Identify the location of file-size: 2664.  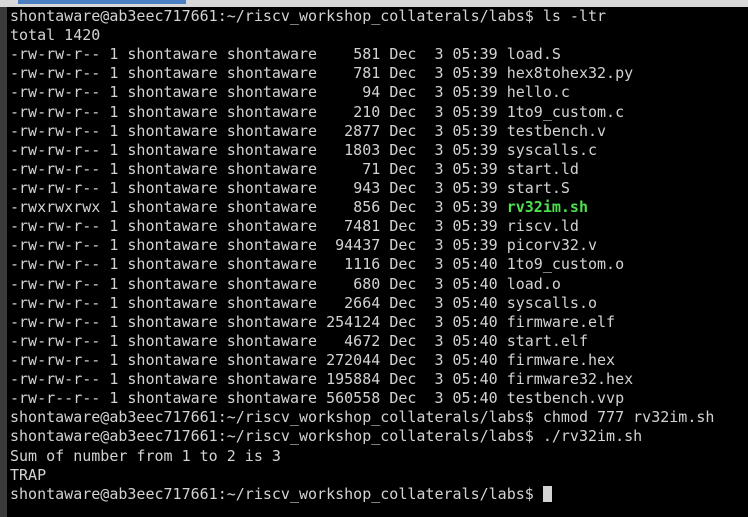
(362, 302).